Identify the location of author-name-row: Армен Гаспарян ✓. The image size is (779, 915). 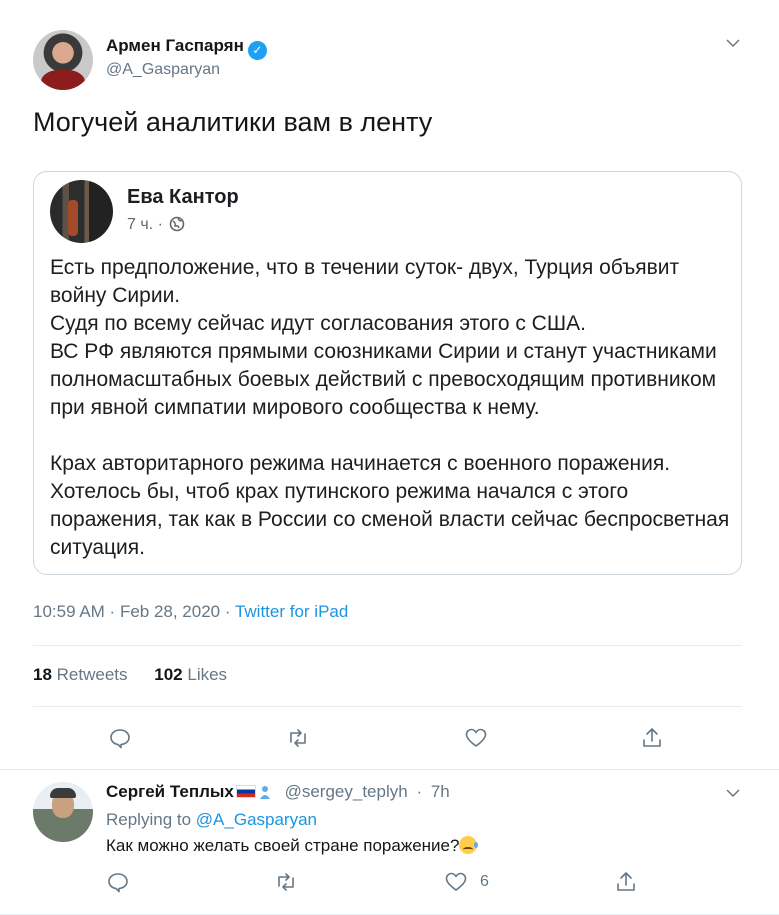
(186, 48).